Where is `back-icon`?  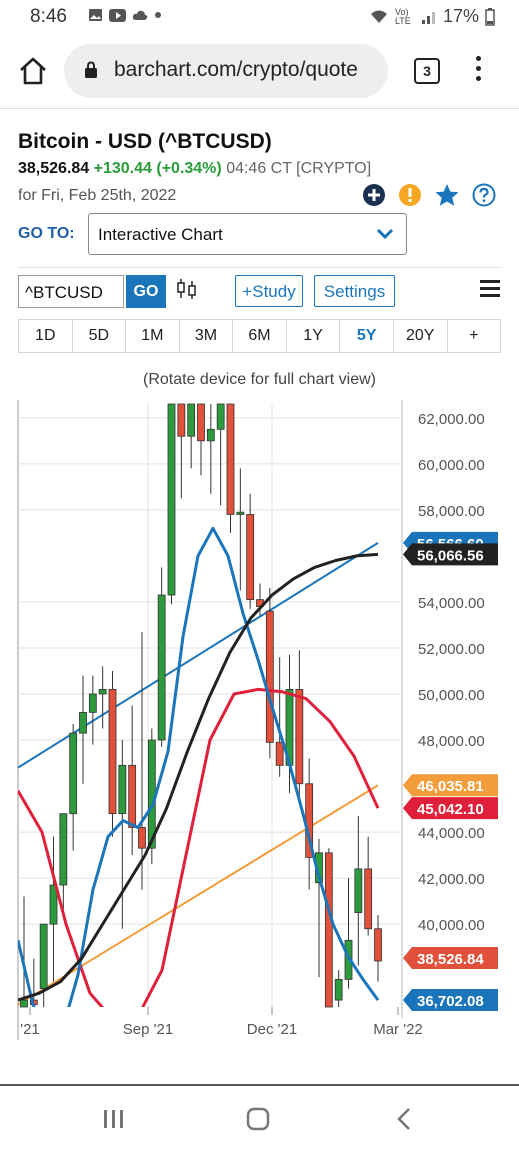
back-icon is located at coordinates (404, 1119).